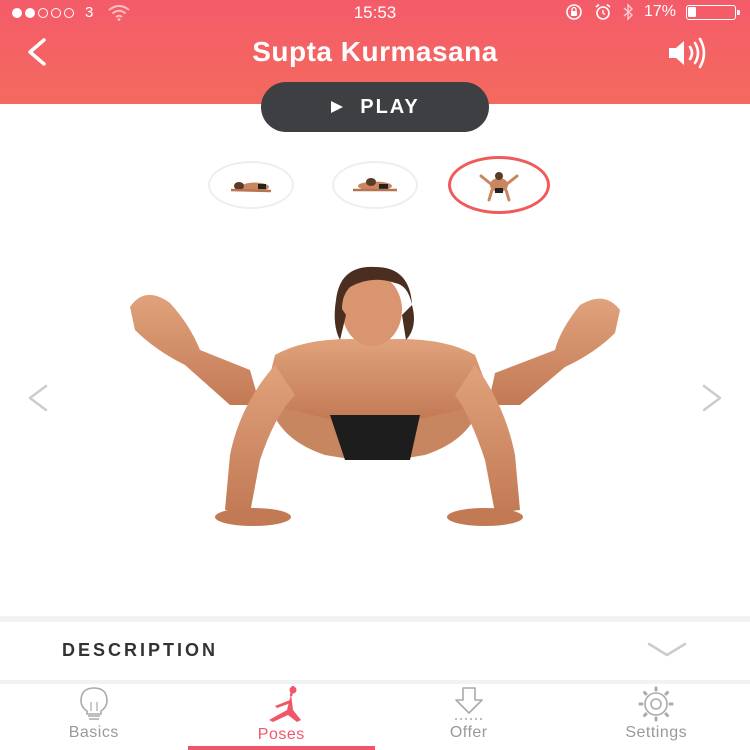 The width and height of the screenshot is (750, 750). I want to click on tab-label: Basics, so click(93, 732).